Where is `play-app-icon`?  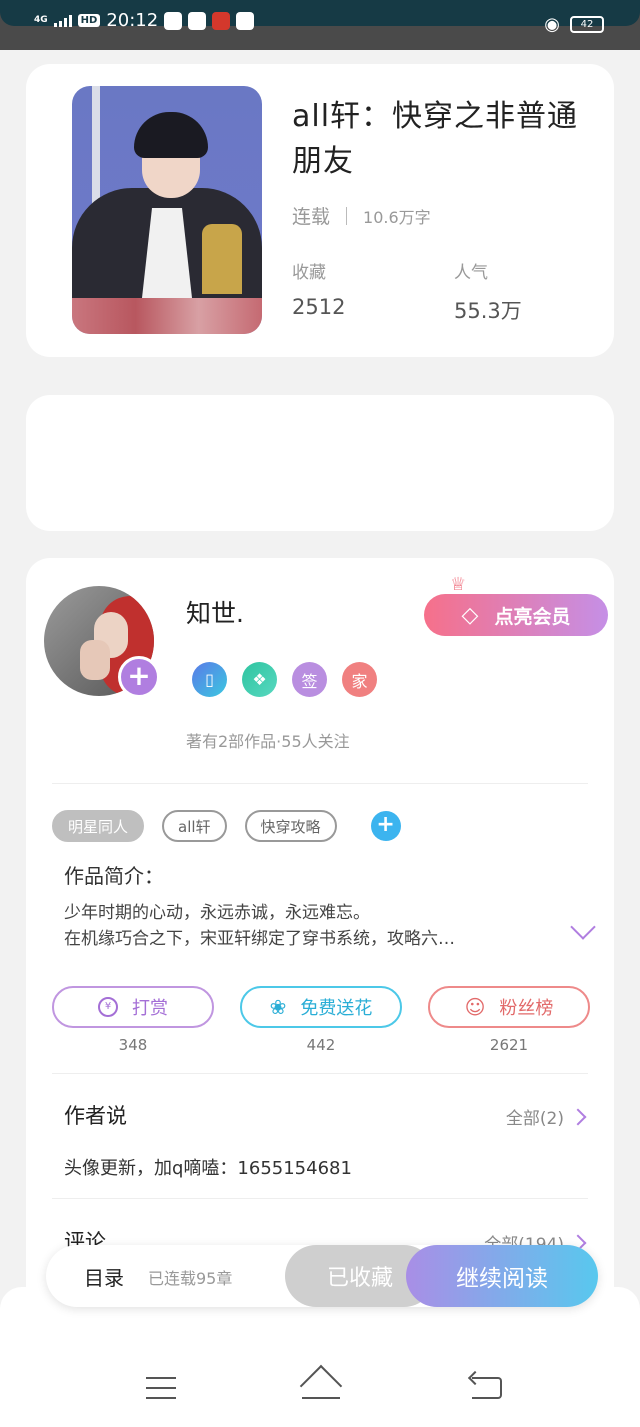 play-app-icon is located at coordinates (197, 20).